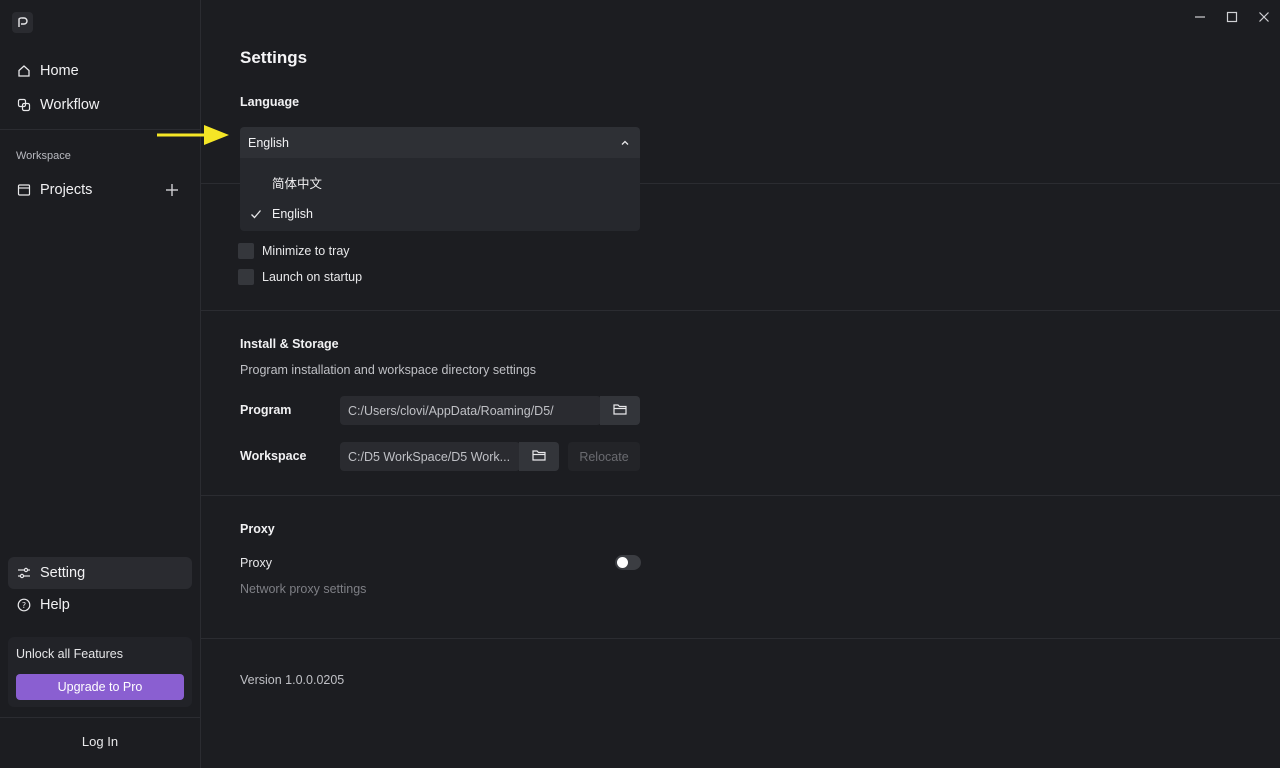  What do you see at coordinates (274, 57) in the screenshot?
I see `page-title: Settings` at bounding box center [274, 57].